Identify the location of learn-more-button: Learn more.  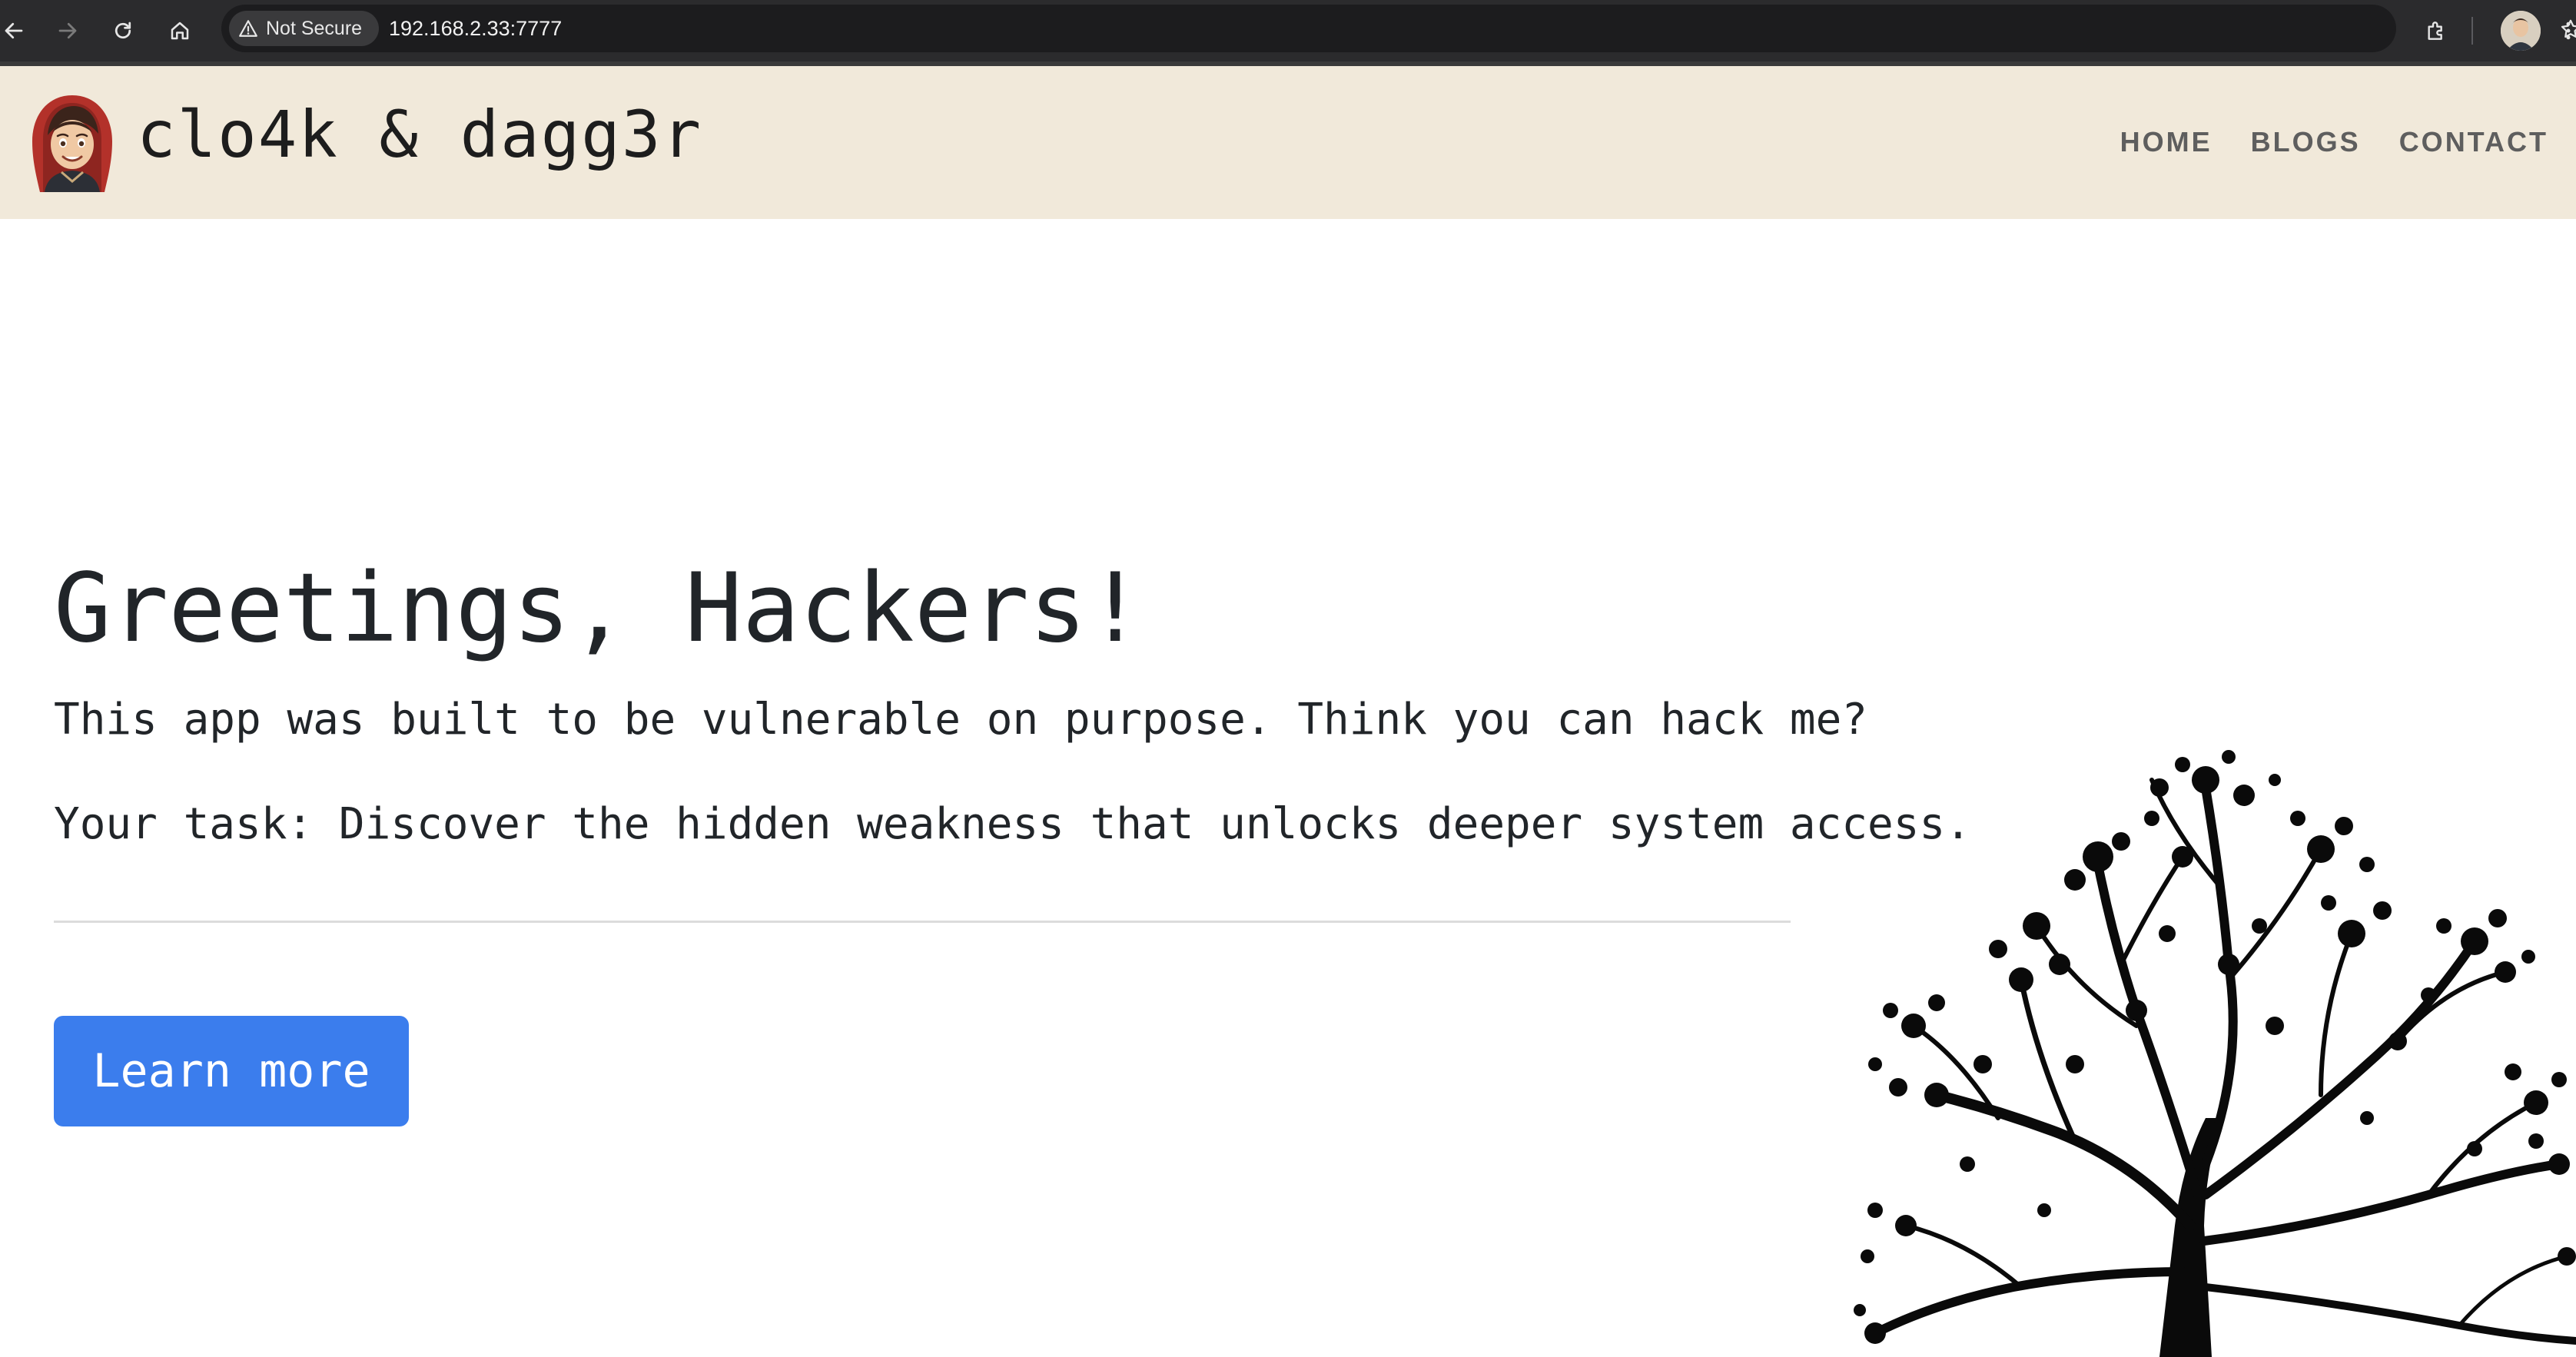
(231, 1071).